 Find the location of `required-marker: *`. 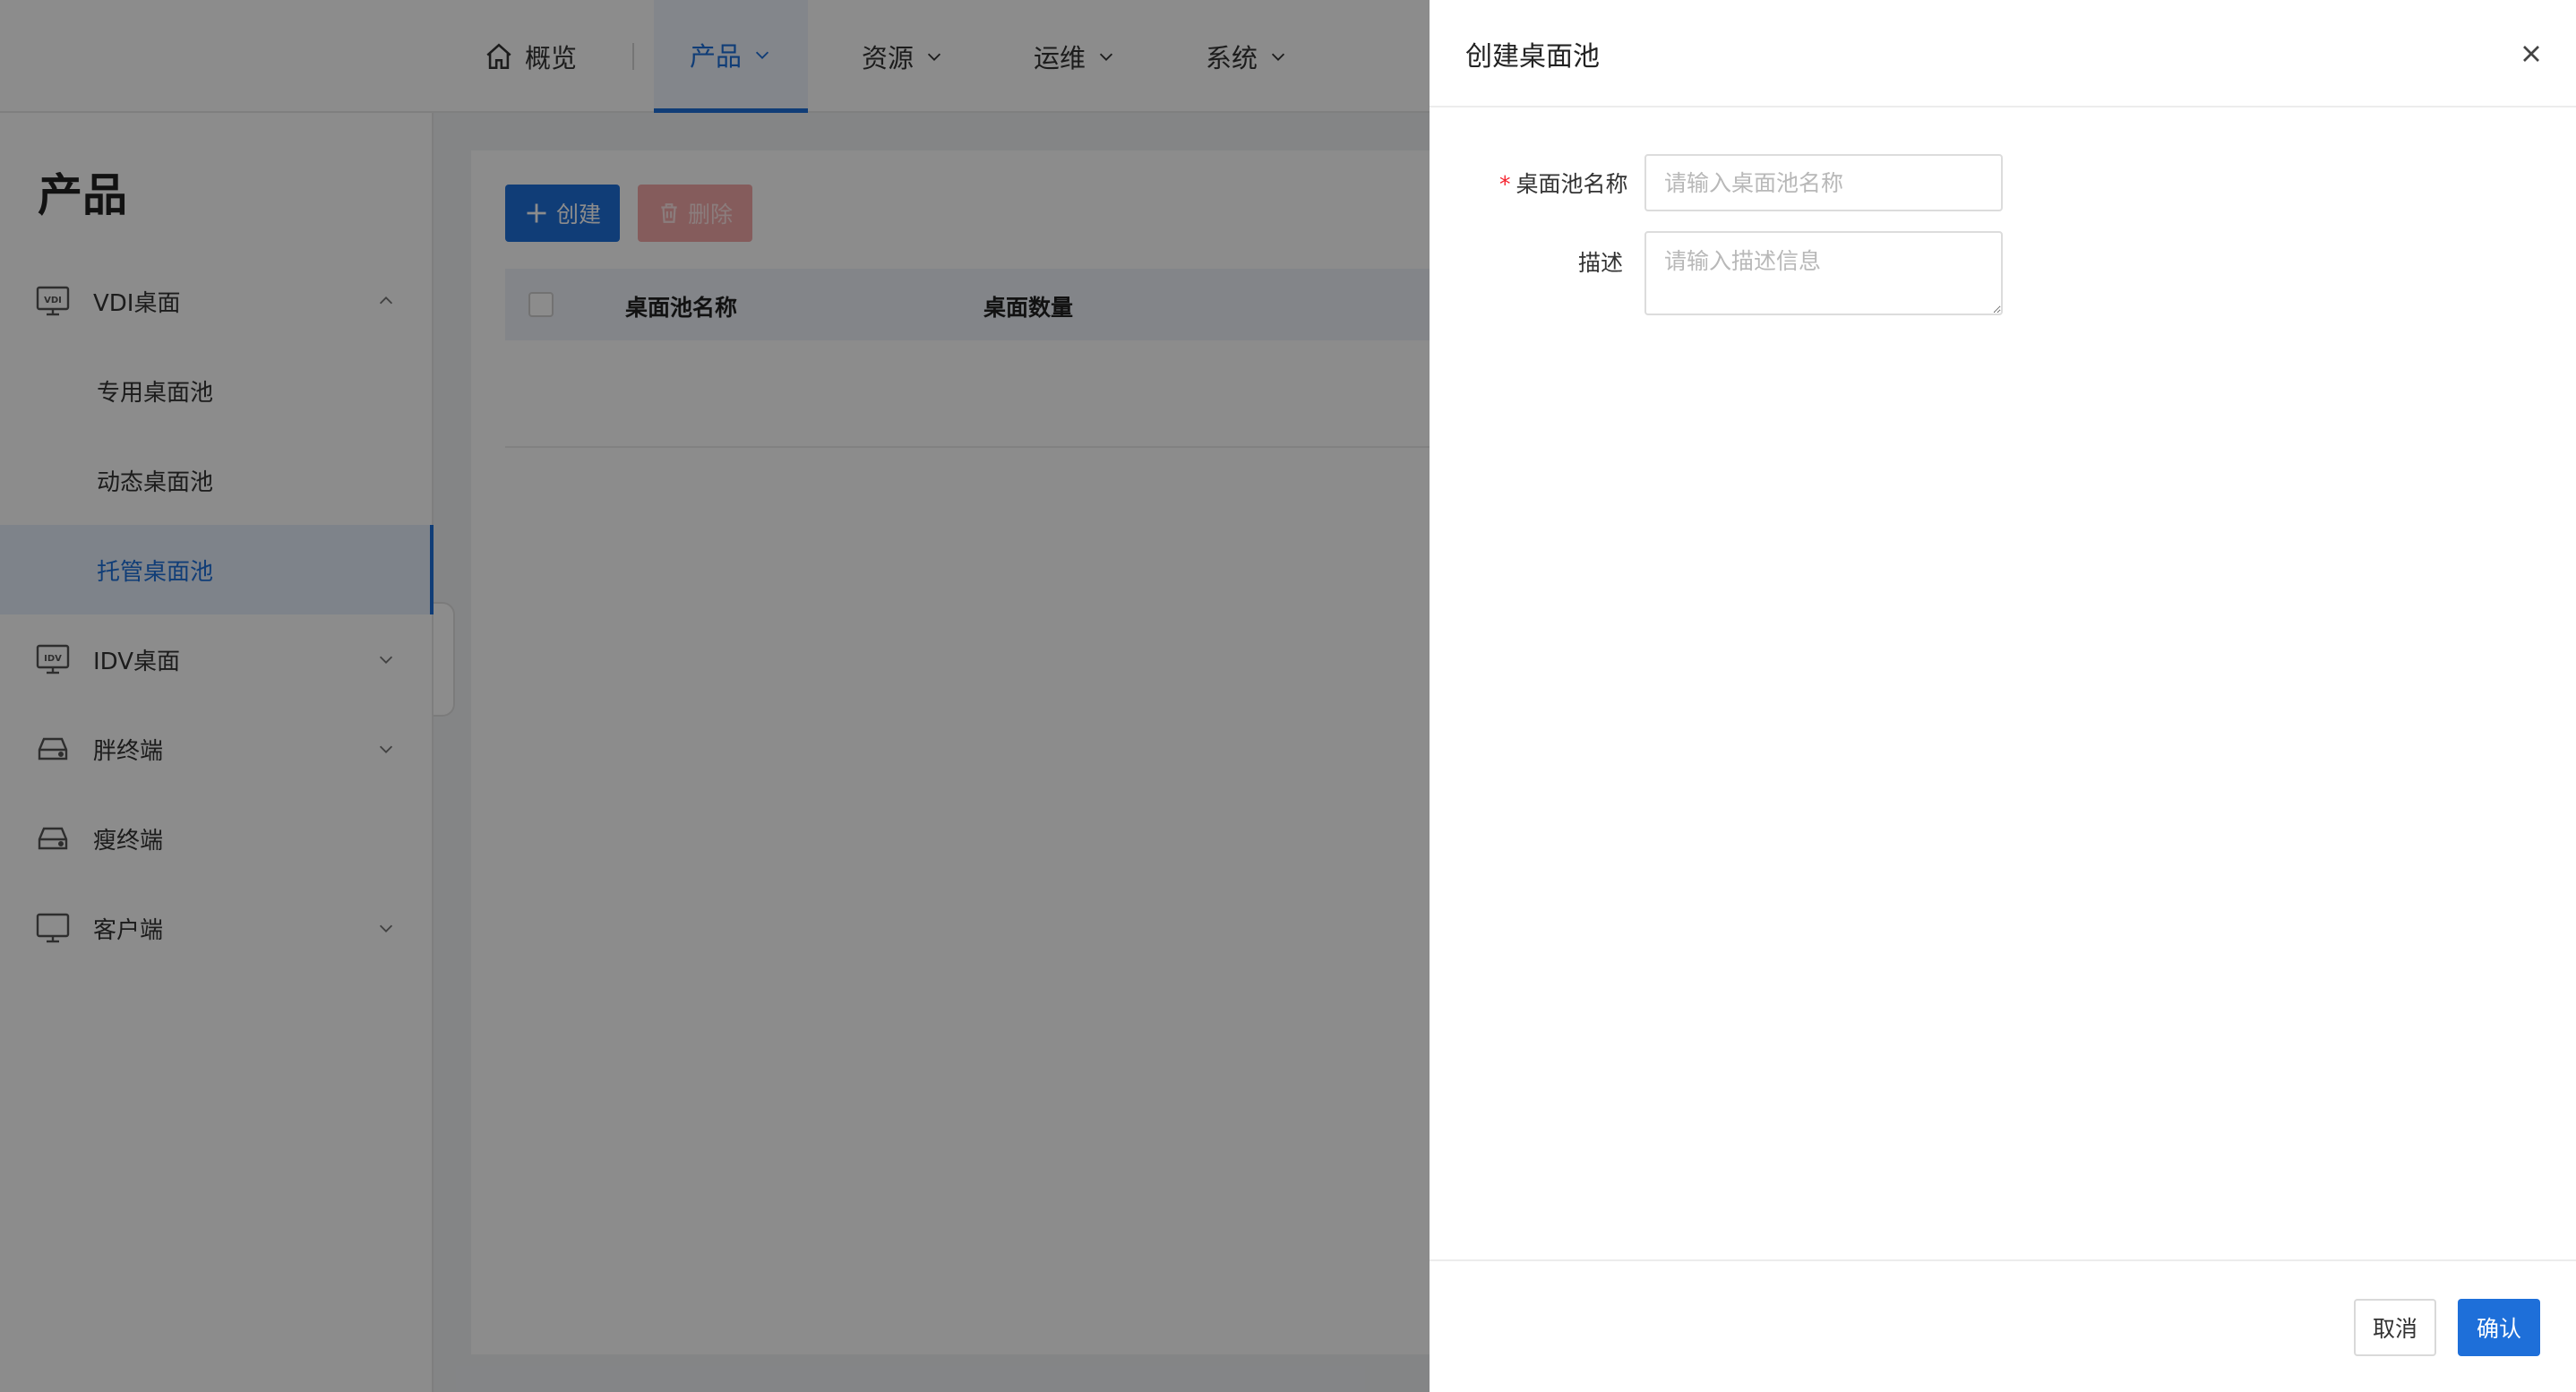

required-marker: * is located at coordinates (1505, 184).